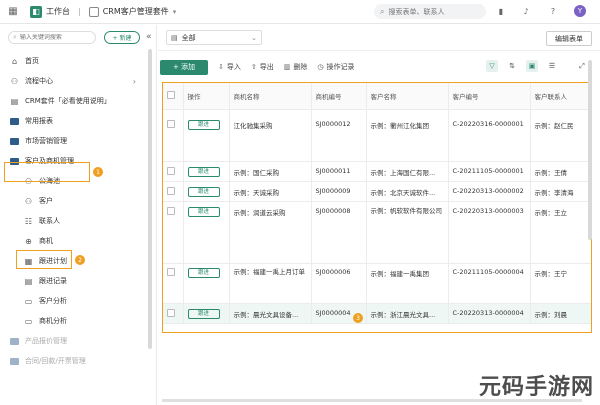 The height and width of the screenshot is (405, 600). What do you see at coordinates (512, 66) in the screenshot?
I see `sort-icon: ⇅` at bounding box center [512, 66].